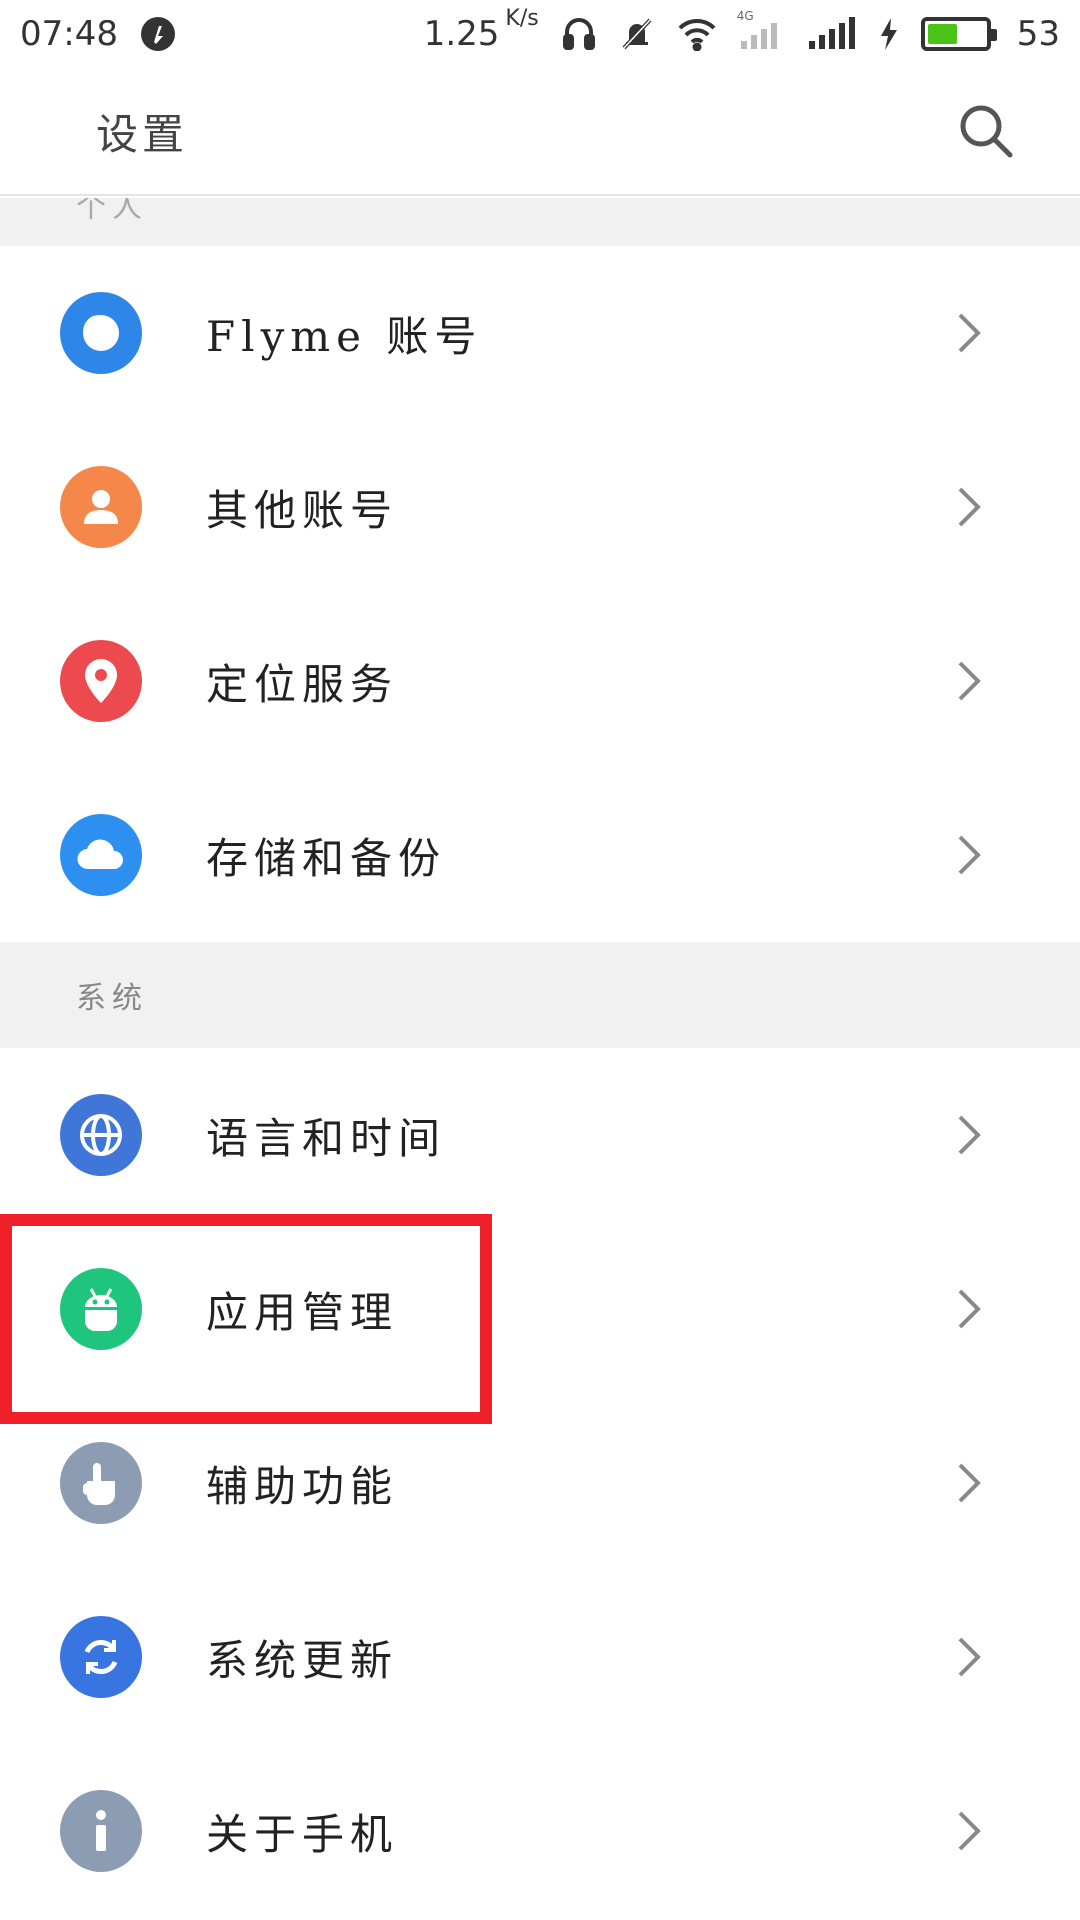 The height and width of the screenshot is (1920, 1080). What do you see at coordinates (481, 30) in the screenshot?
I see `network-speed: 1.25 K/s` at bounding box center [481, 30].